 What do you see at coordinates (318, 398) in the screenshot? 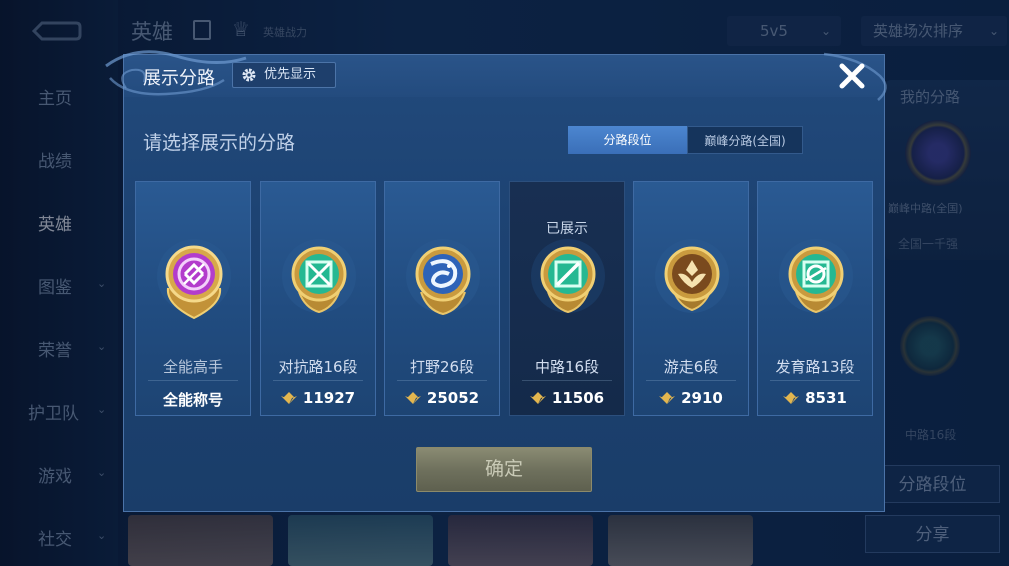
I see `lane-score: 11927` at bounding box center [318, 398].